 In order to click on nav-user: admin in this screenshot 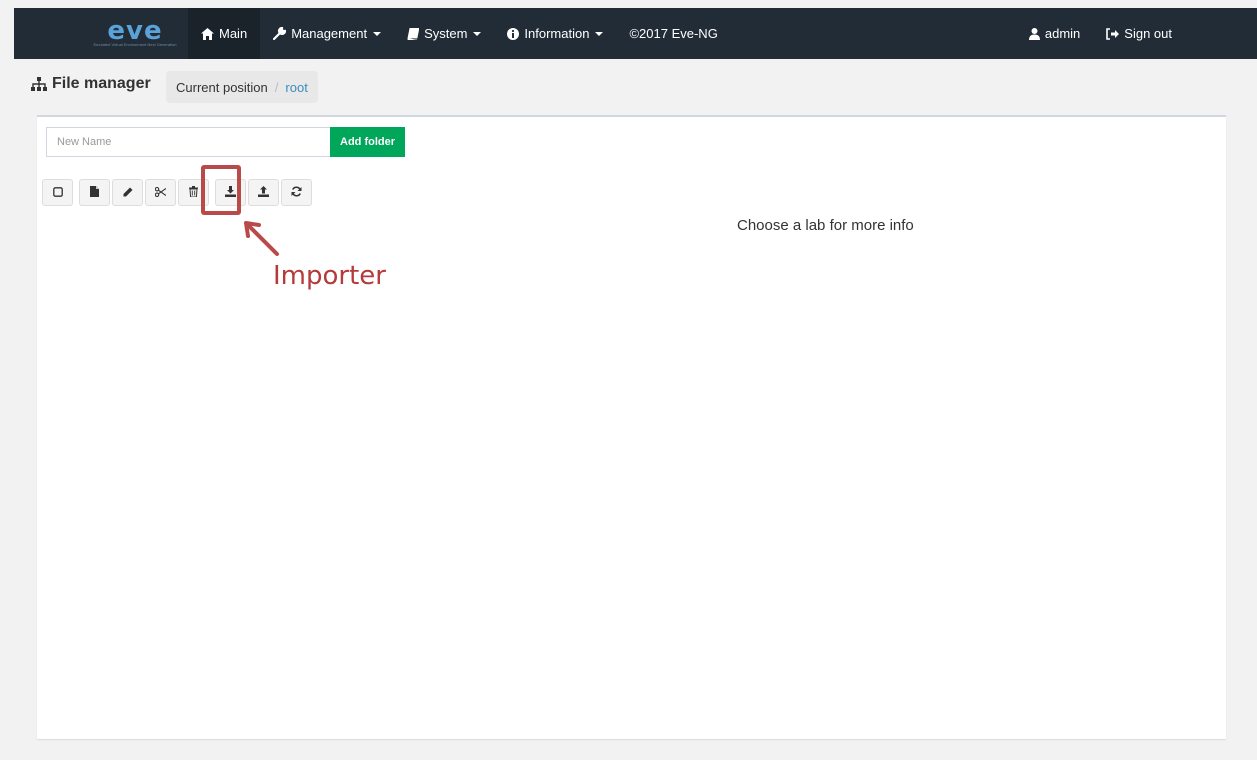, I will do `click(1054, 33)`.